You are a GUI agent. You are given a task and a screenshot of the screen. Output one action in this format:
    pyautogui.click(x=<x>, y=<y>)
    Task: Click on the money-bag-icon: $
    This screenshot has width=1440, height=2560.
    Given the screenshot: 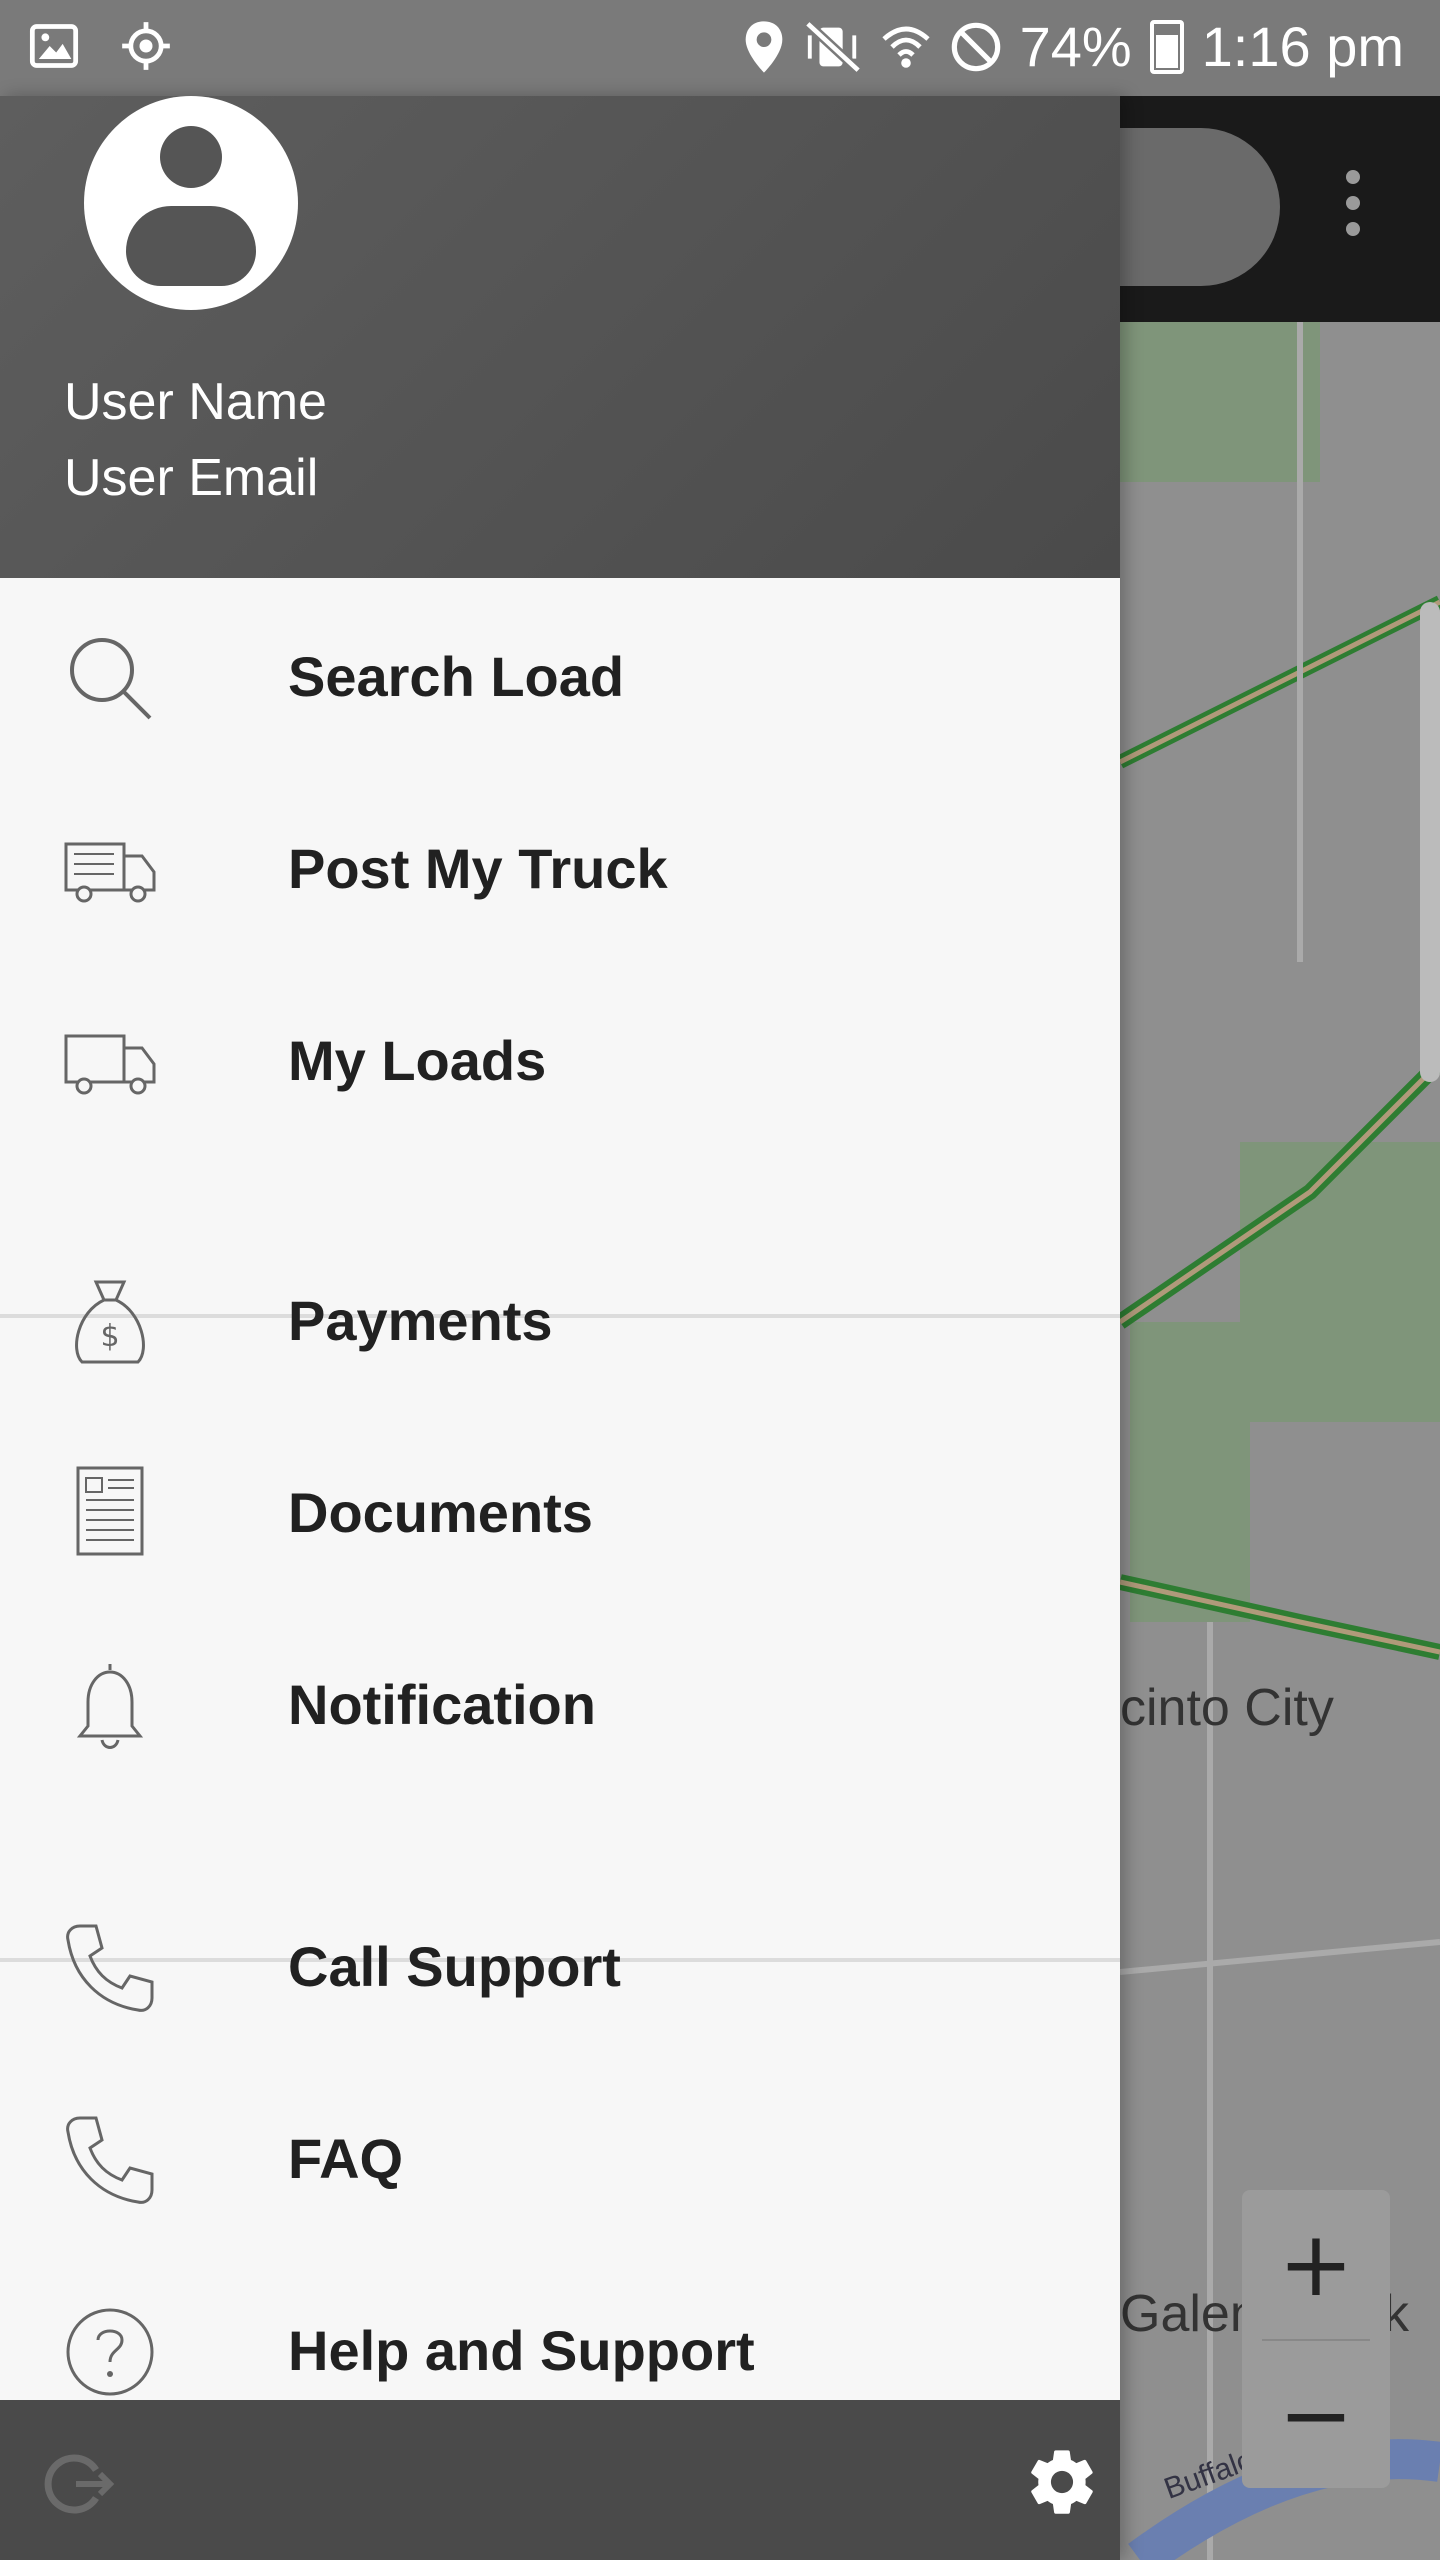 What is the action you would take?
    pyautogui.click(x=110, y=1322)
    